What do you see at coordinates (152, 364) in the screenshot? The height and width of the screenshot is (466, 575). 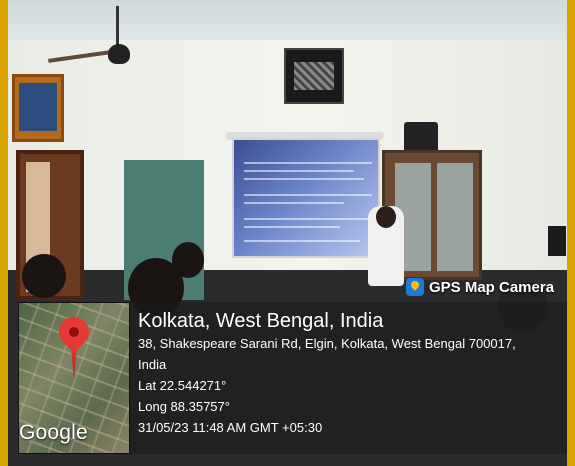 I see `address-line-2: India` at bounding box center [152, 364].